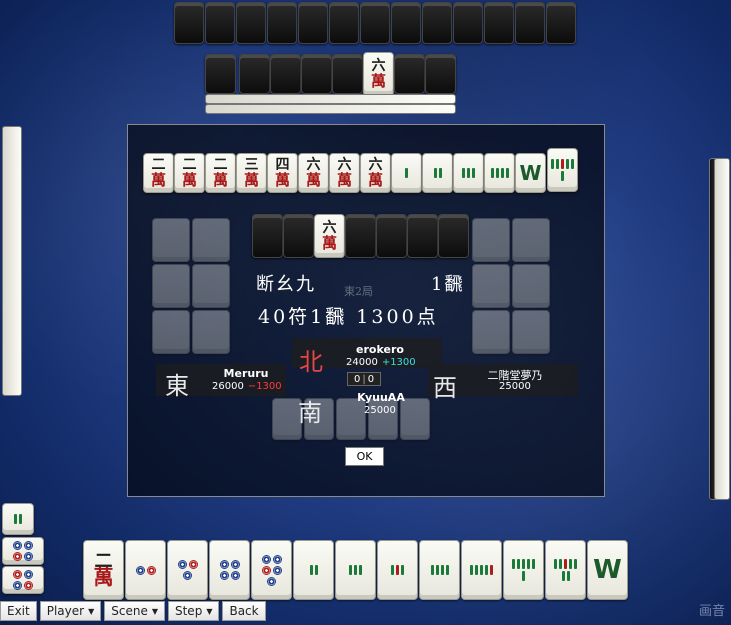 The image size is (731, 625). What do you see at coordinates (445, 388) in the screenshot?
I see `wind-west: 西` at bounding box center [445, 388].